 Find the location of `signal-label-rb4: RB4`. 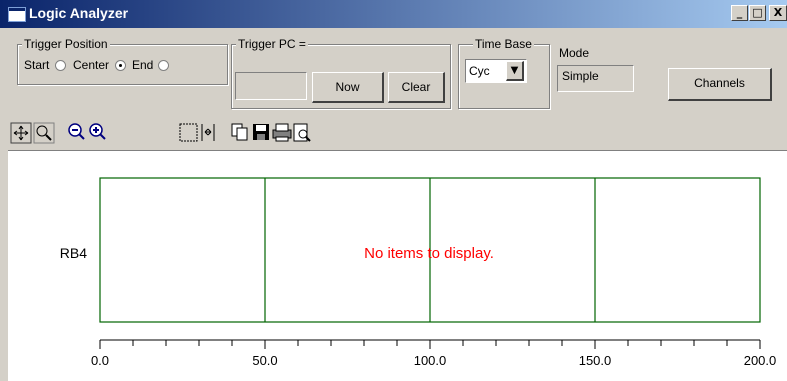

signal-label-rb4: RB4 is located at coordinates (73, 253).